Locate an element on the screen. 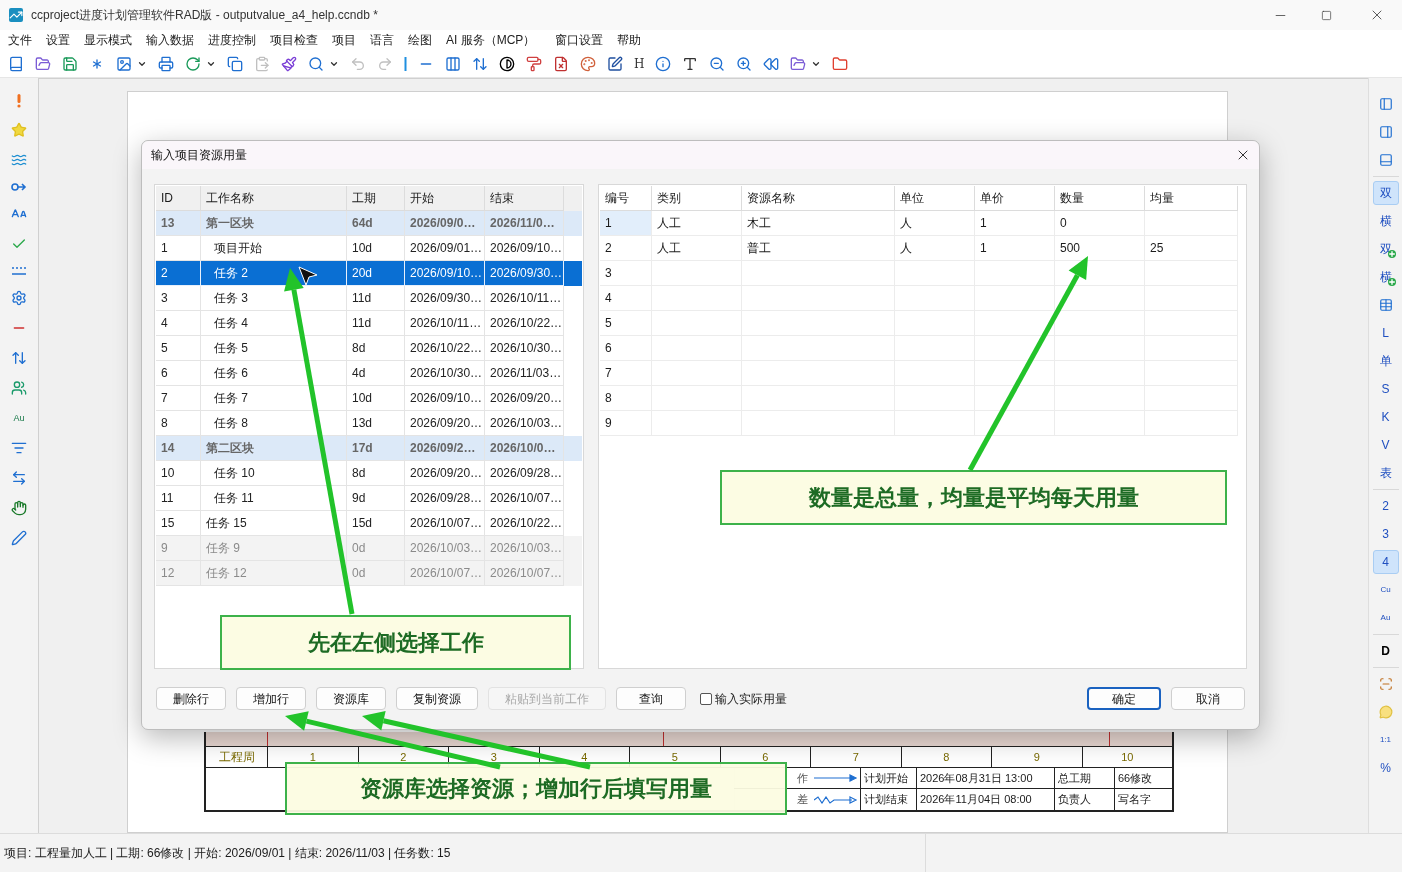 This screenshot has height=872, width=1402. dialog-button: 查询 is located at coordinates (651, 698).